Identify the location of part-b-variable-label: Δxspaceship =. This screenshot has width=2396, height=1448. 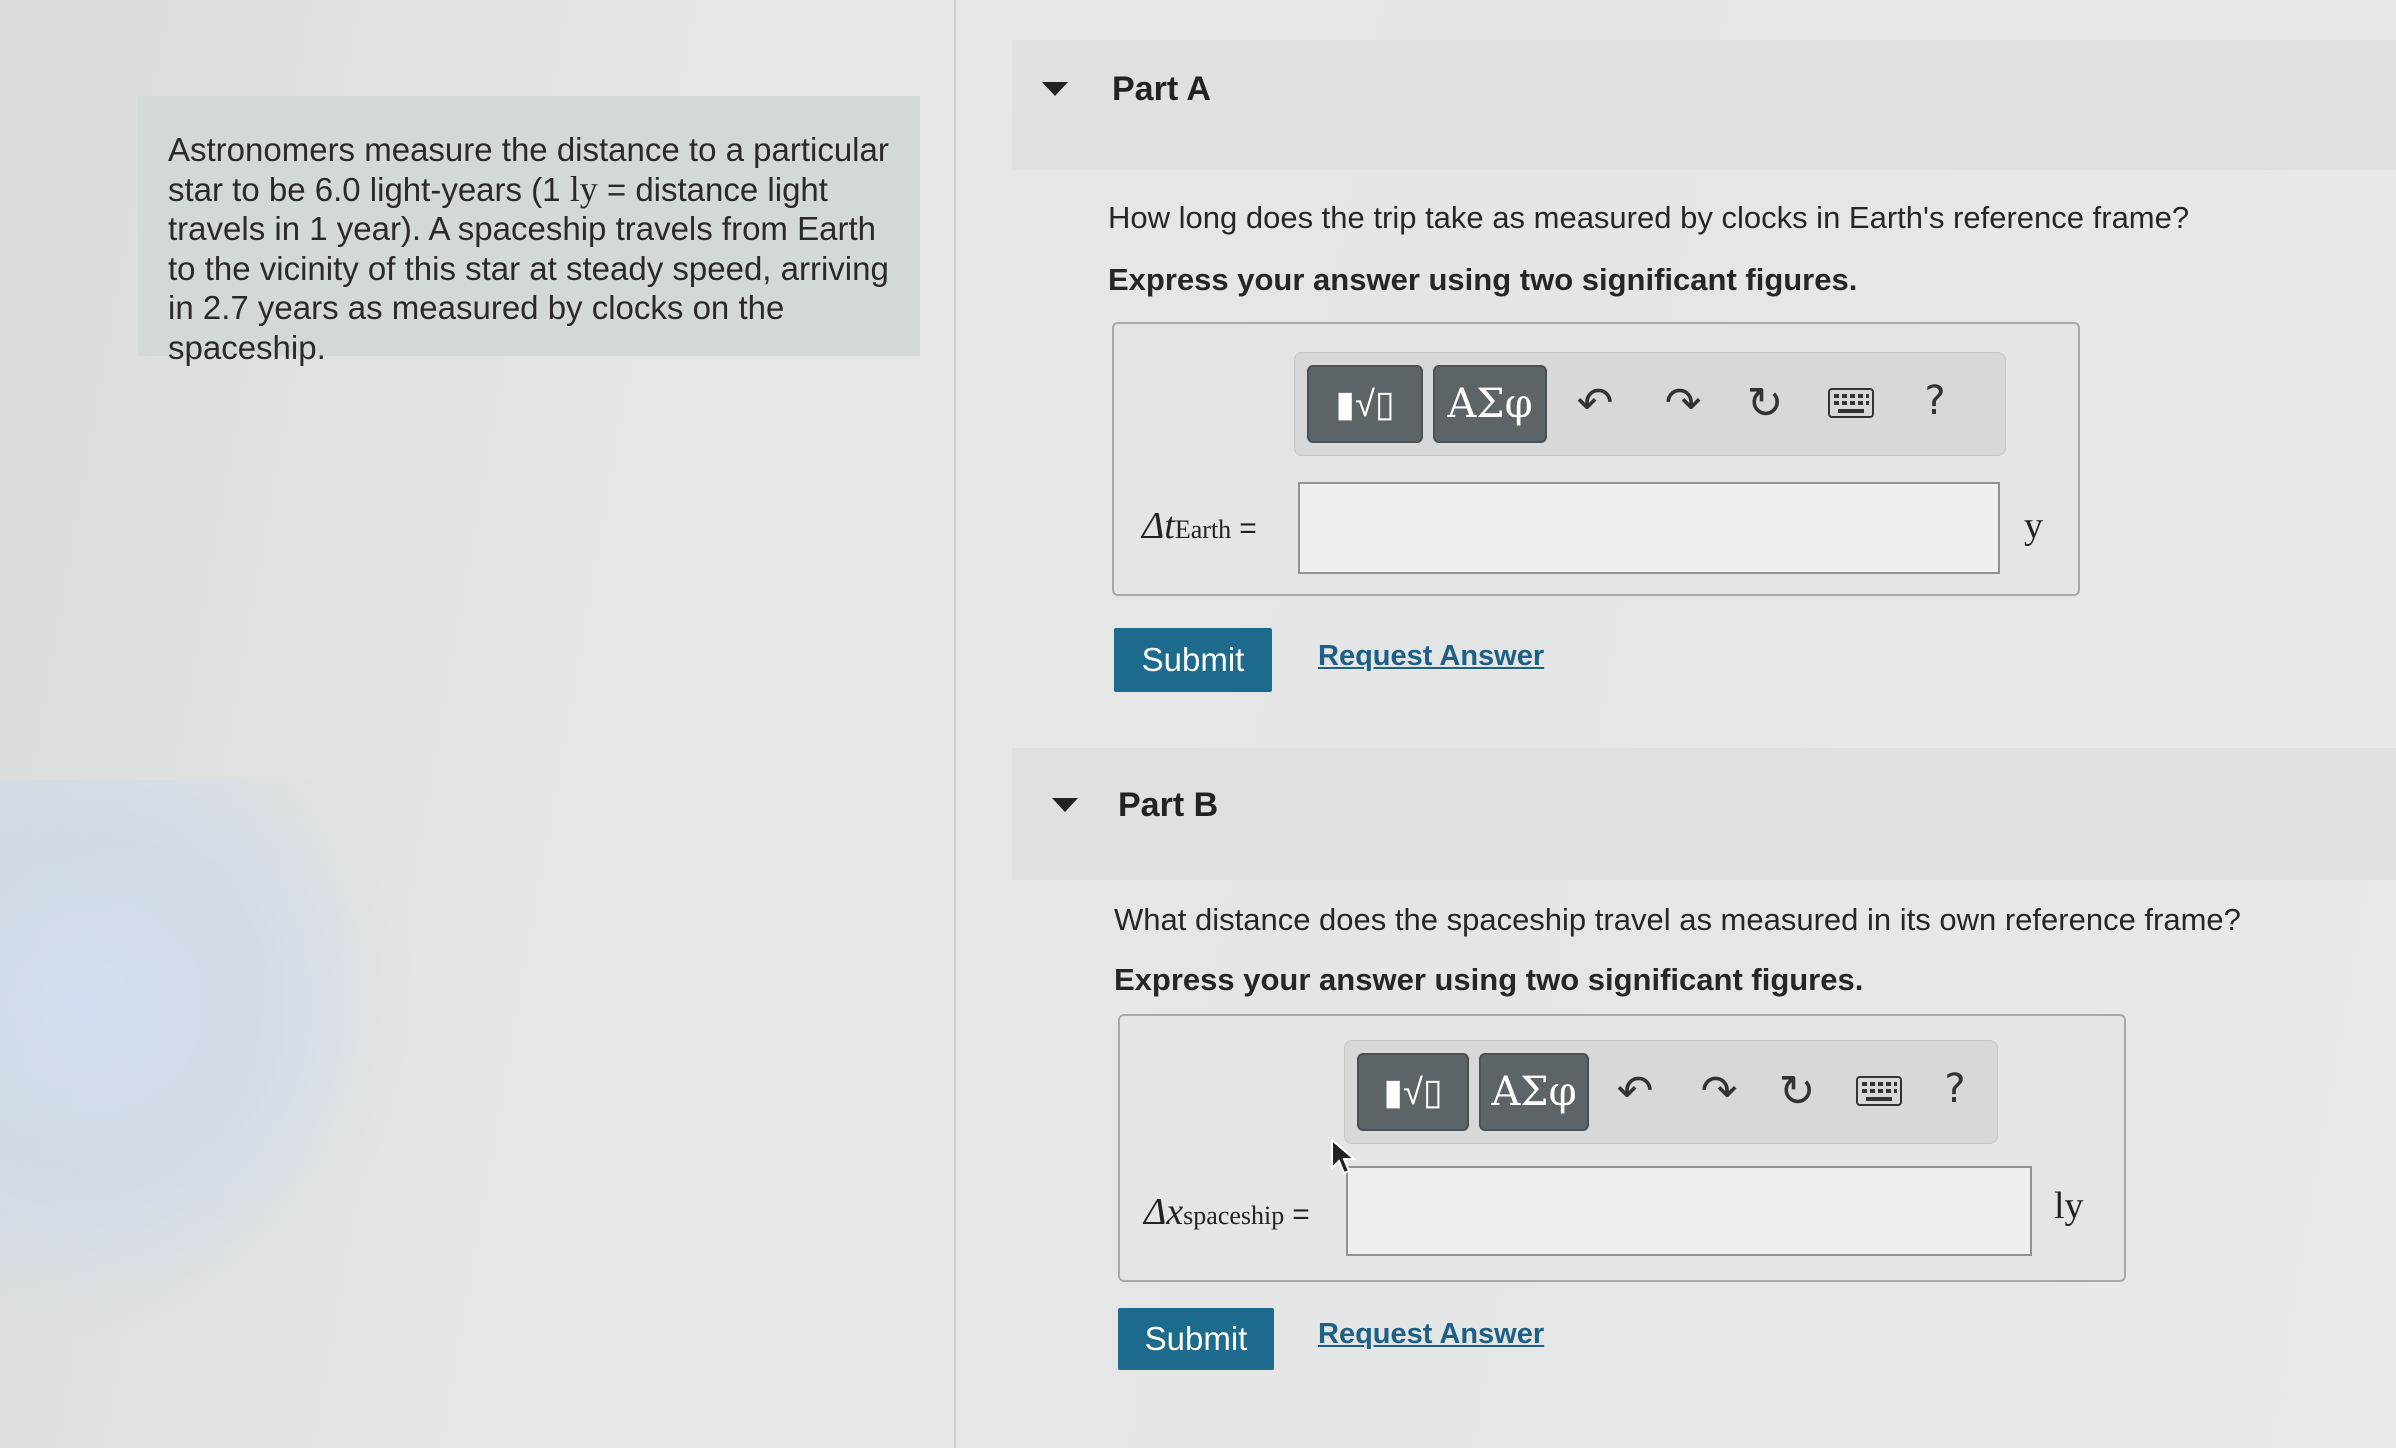
(1227, 1212).